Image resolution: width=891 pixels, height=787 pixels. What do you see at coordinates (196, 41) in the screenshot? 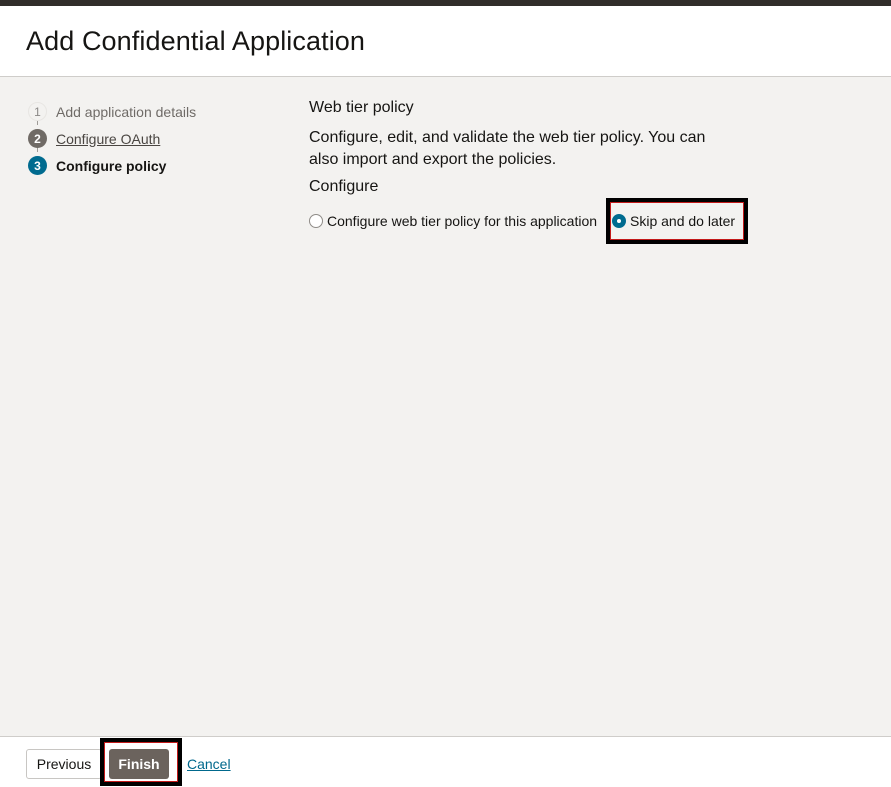
I see `page-title: Add Confidential Application` at bounding box center [196, 41].